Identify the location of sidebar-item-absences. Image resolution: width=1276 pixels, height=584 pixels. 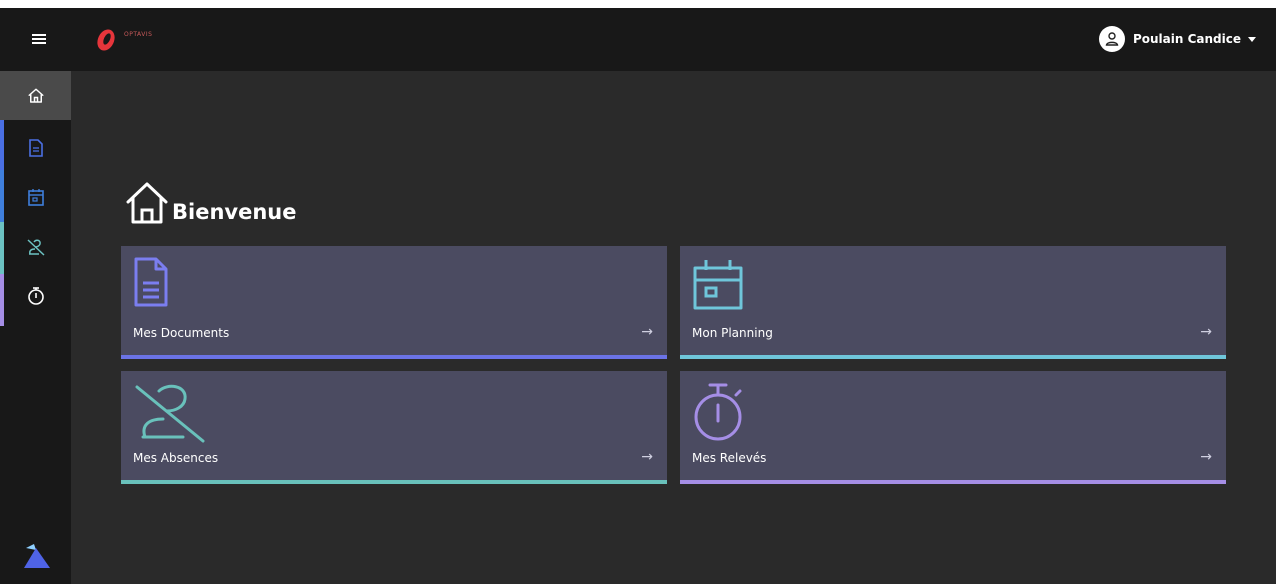
(35, 246).